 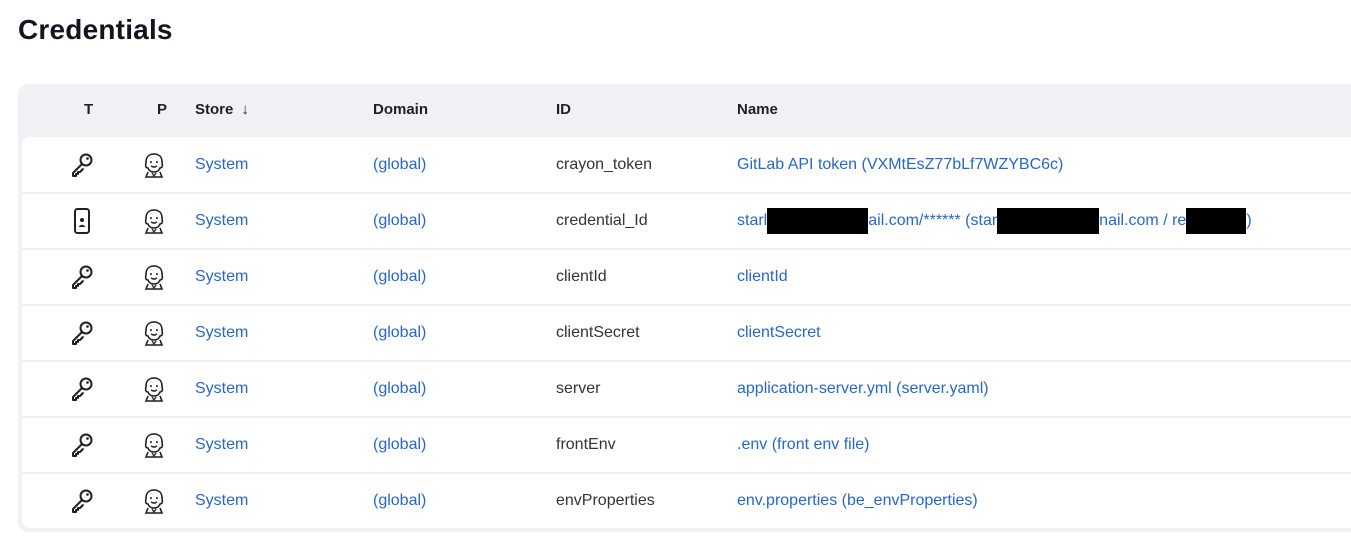 What do you see at coordinates (604, 164) in the screenshot?
I see `credential-id: crayon_token` at bounding box center [604, 164].